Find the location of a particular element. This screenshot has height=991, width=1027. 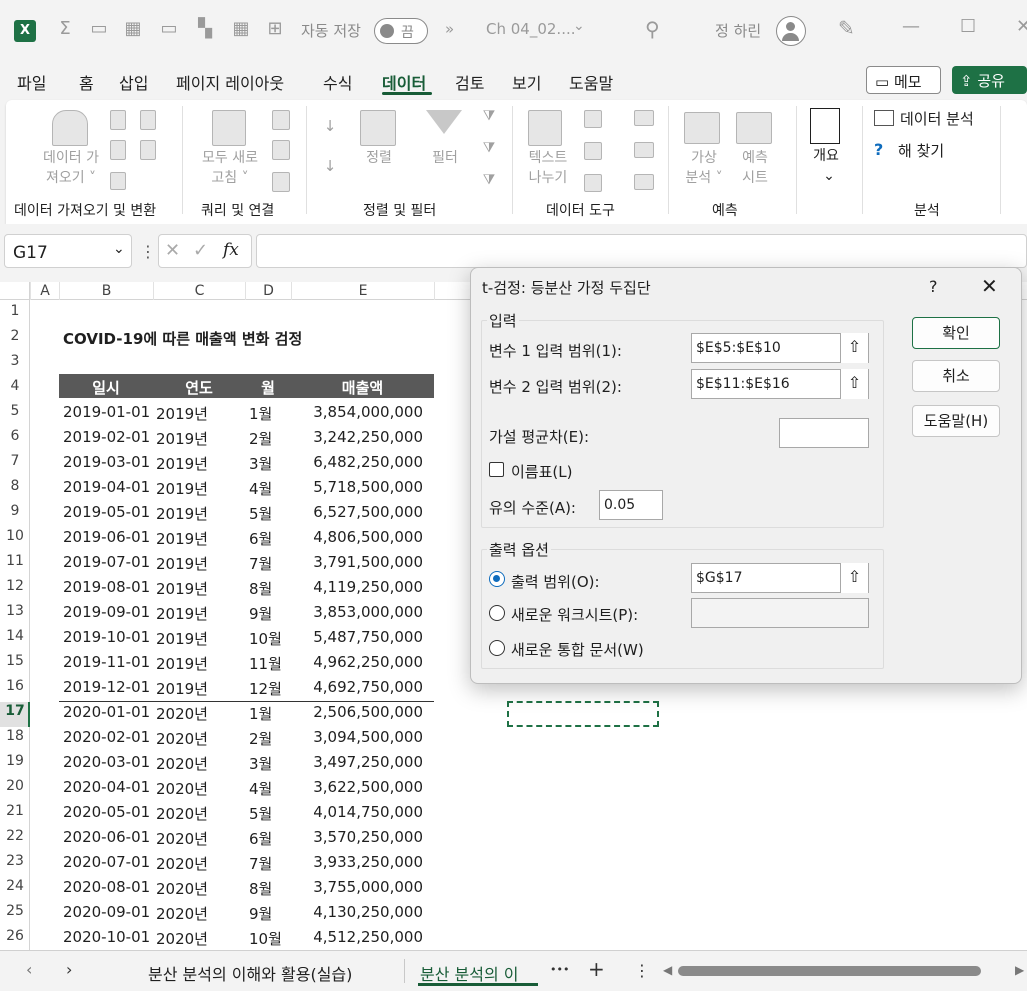

cancel-icon: ✕ is located at coordinates (172, 250).